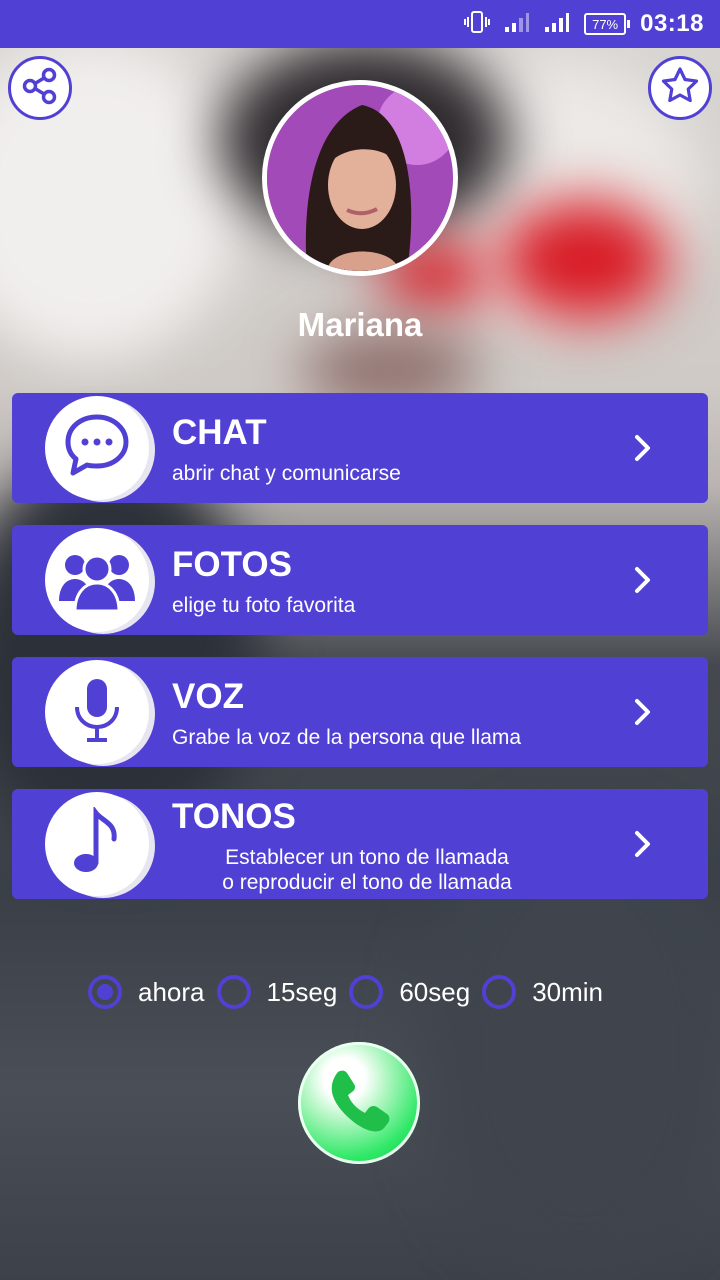  Describe the element at coordinates (360, 178) in the screenshot. I see `profile-avatar` at that location.